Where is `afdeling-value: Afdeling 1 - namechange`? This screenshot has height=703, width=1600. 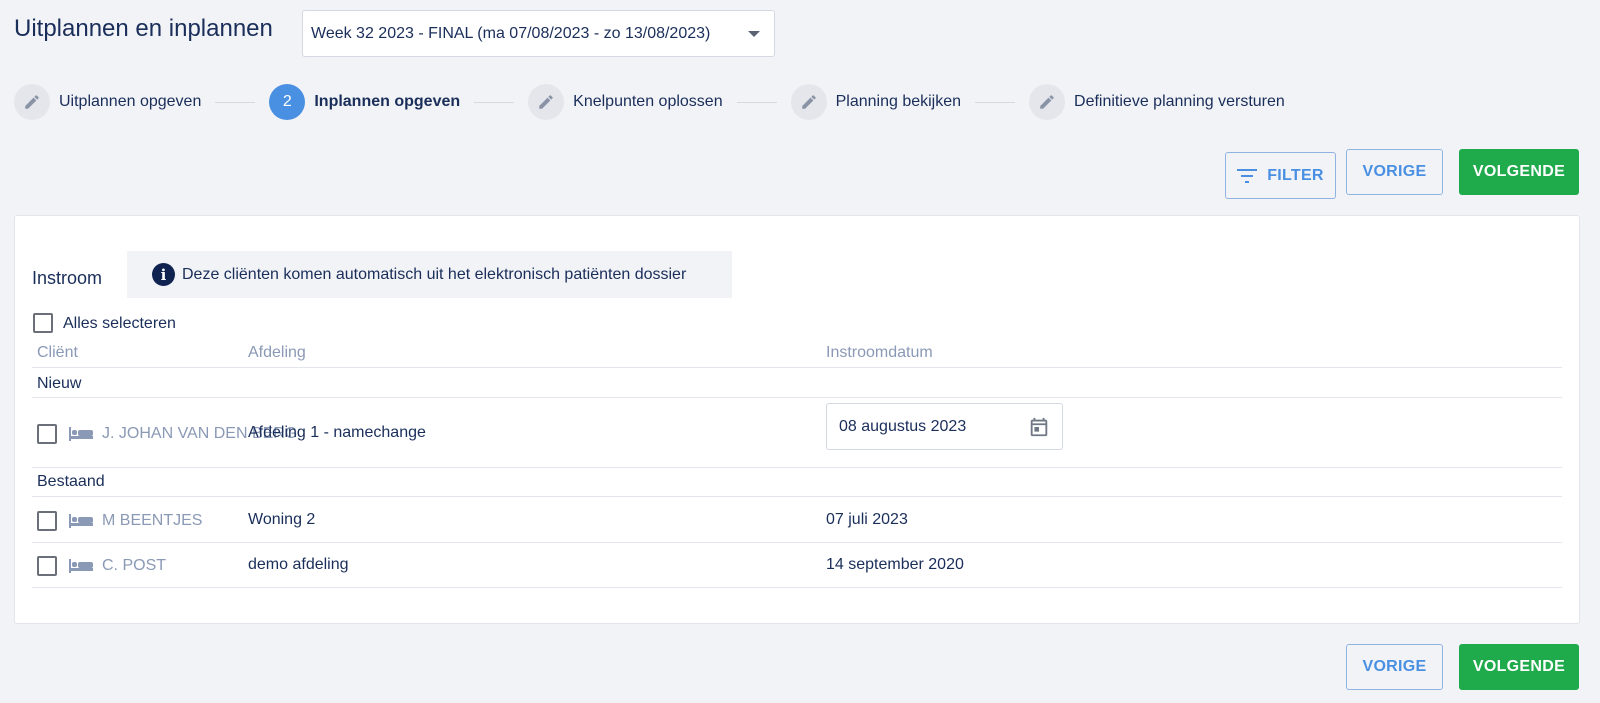
afdeling-value: Afdeling 1 - namechange is located at coordinates (337, 432).